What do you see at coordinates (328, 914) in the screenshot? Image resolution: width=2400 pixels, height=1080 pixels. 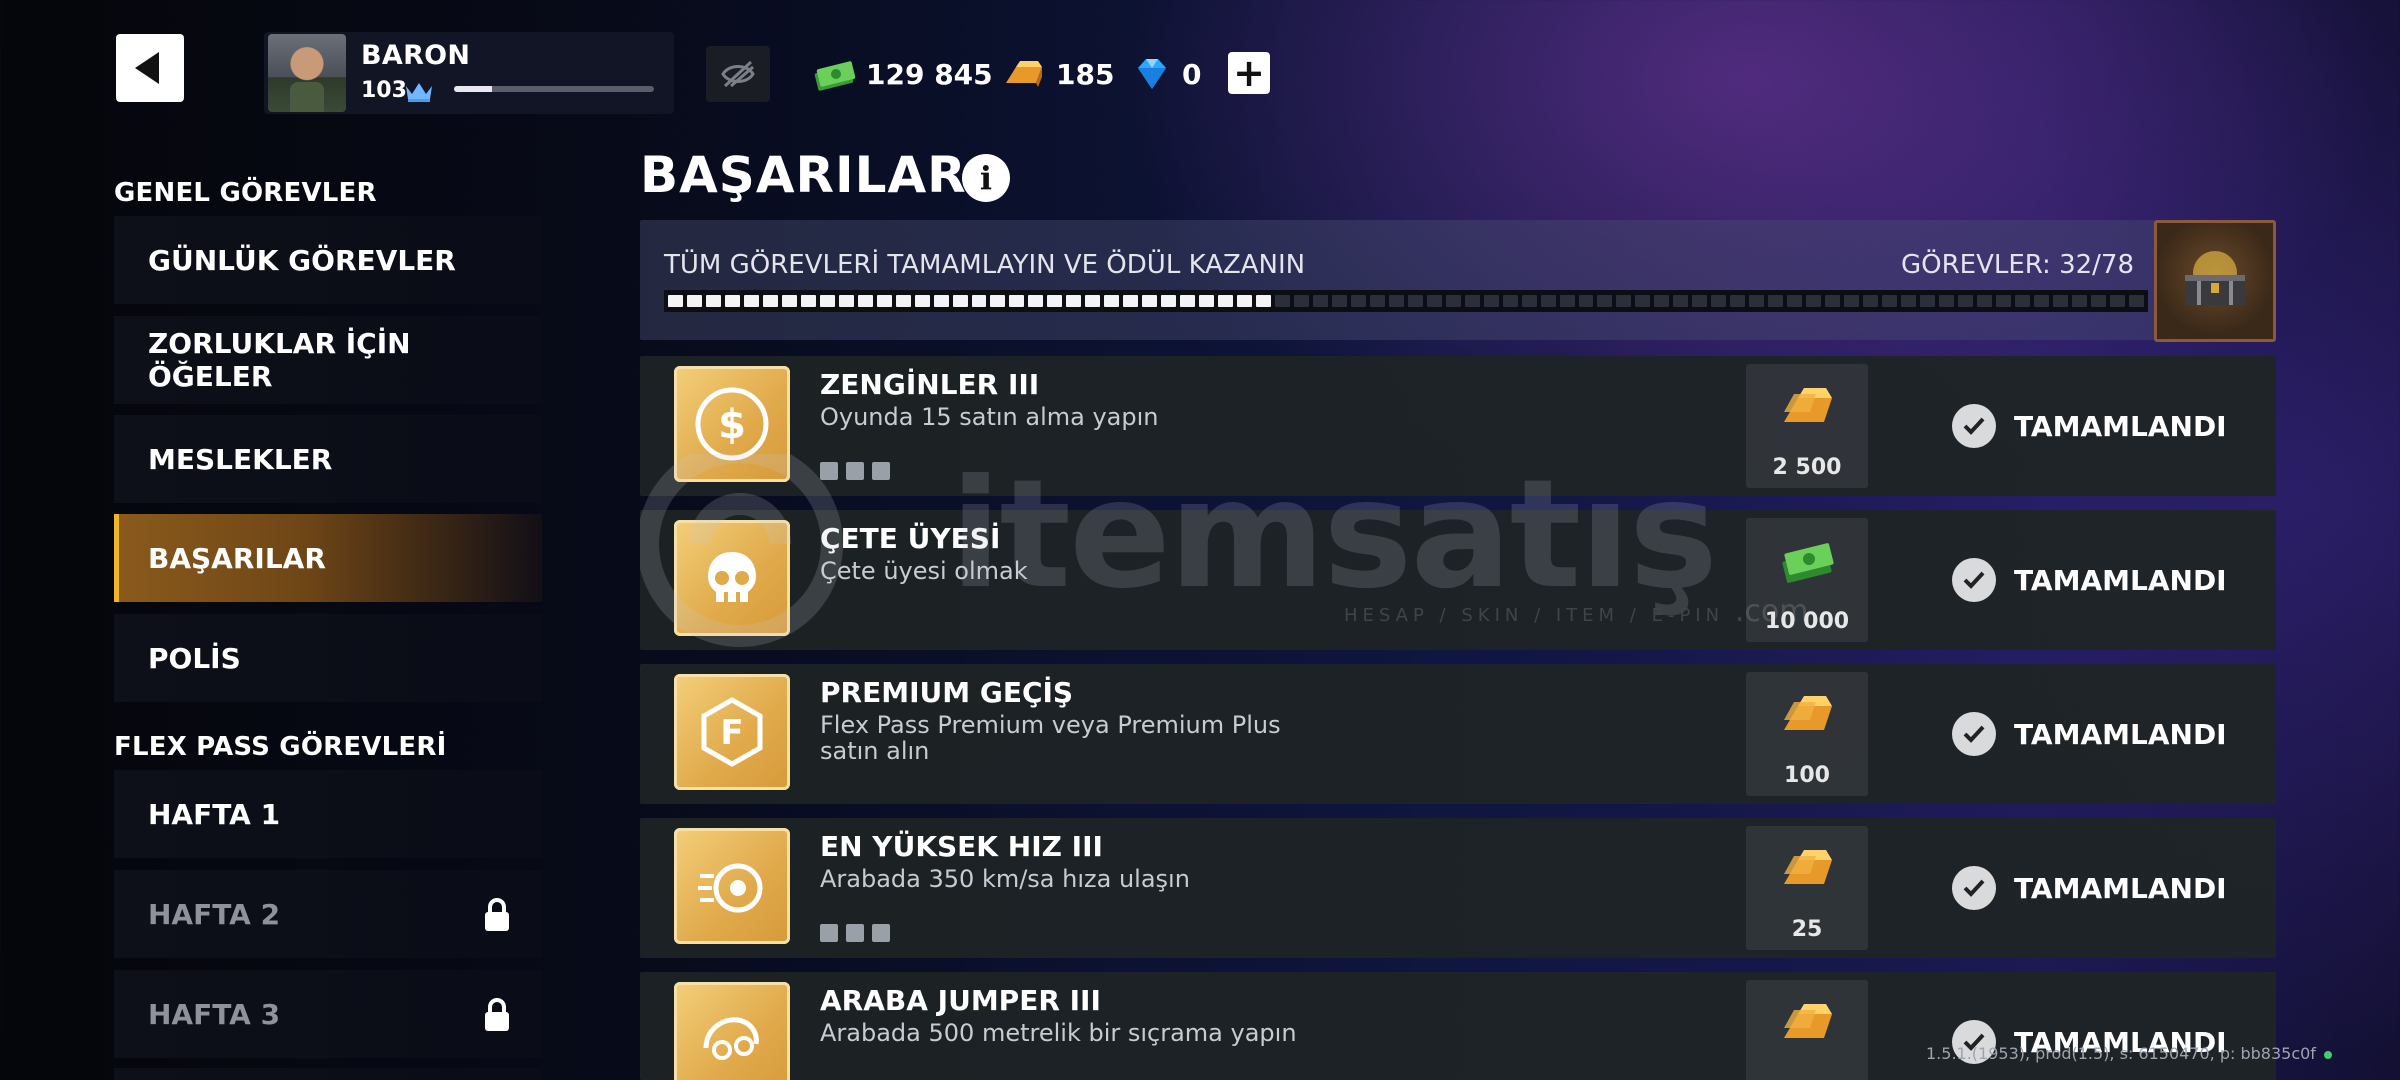 I see `sidebar-item-week-2: HAFTA 2` at bounding box center [328, 914].